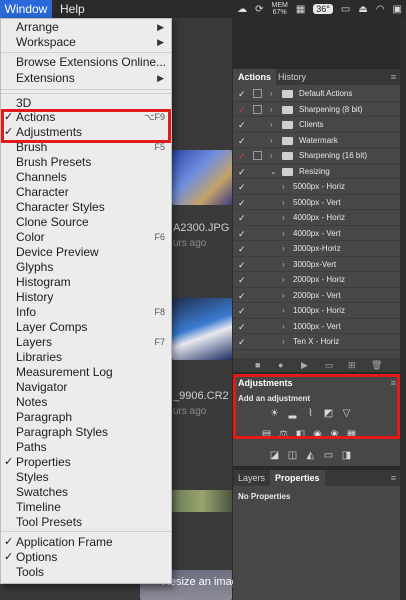 The width and height of the screenshot is (406, 600). I want to click on menu-item-navigator: Navigator, so click(86, 387).